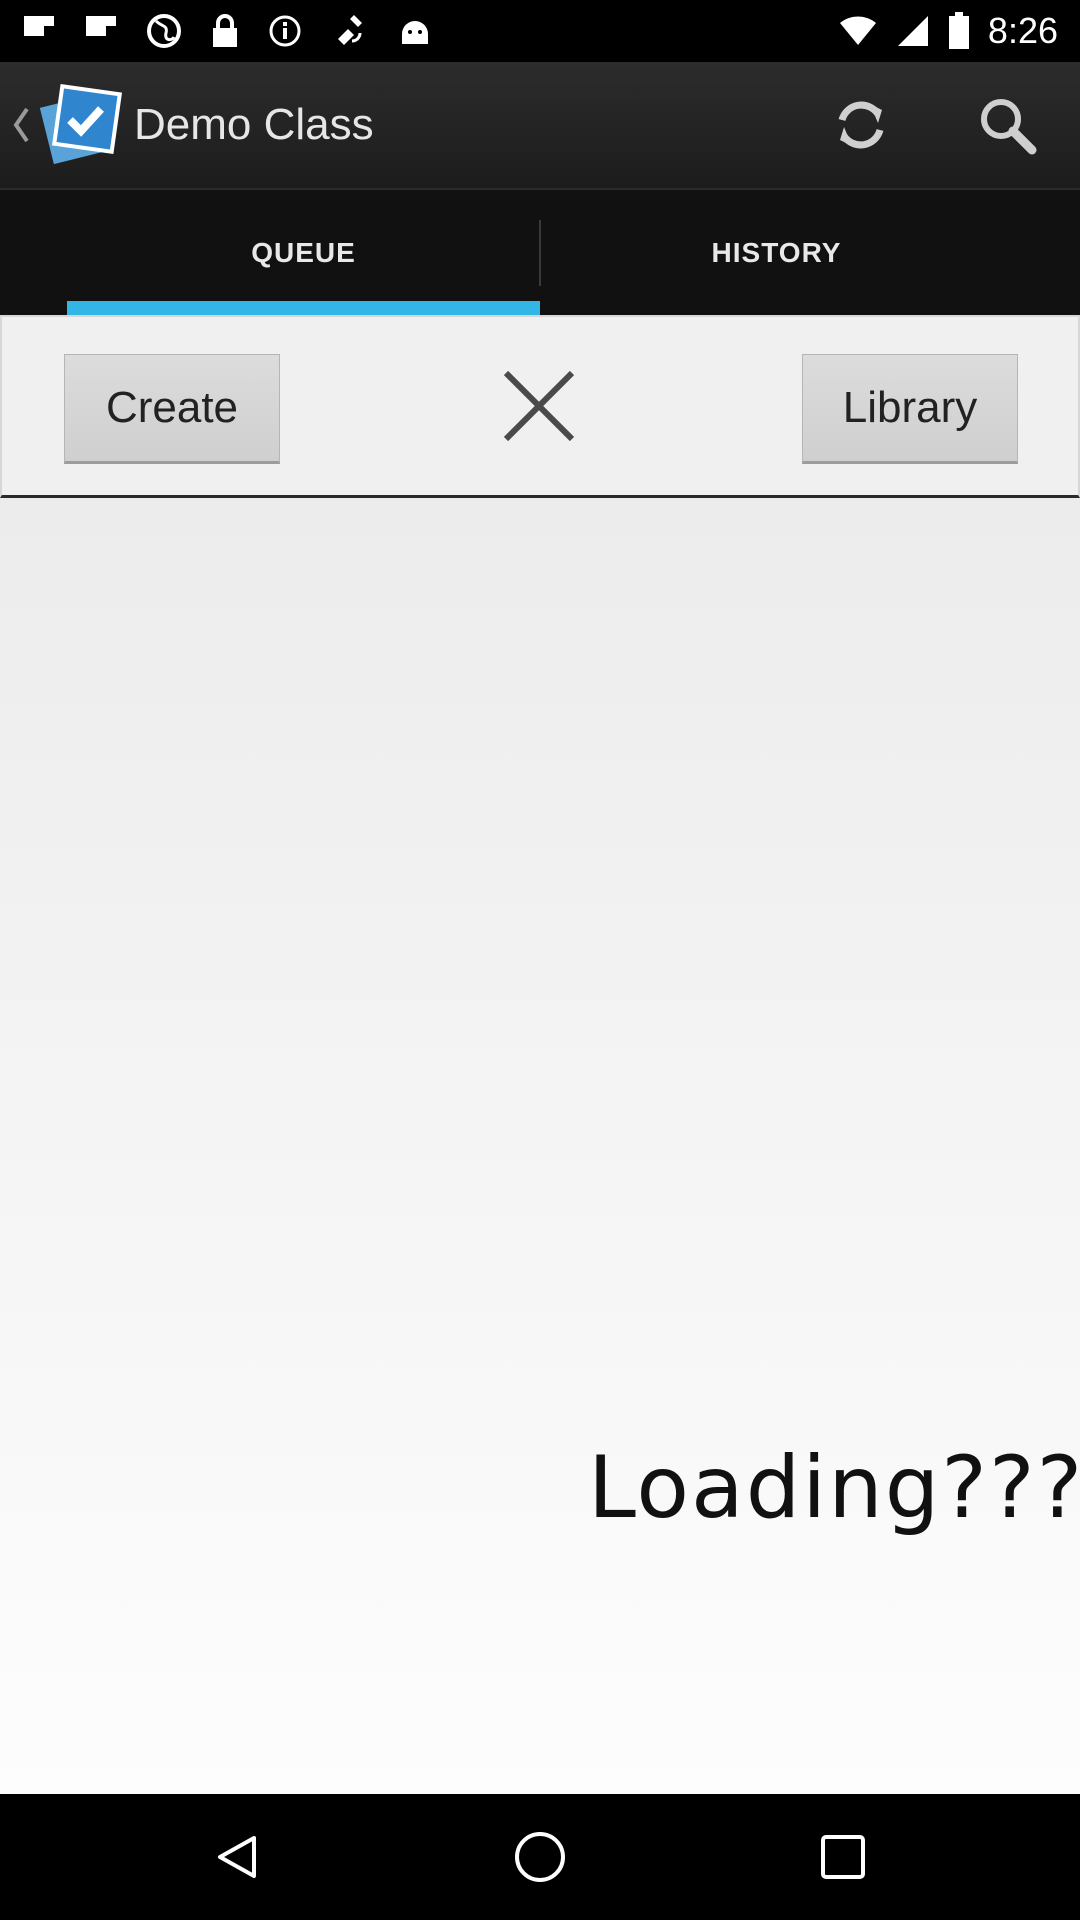 The image size is (1080, 1920). I want to click on clock: 8:26, so click(1022, 30).